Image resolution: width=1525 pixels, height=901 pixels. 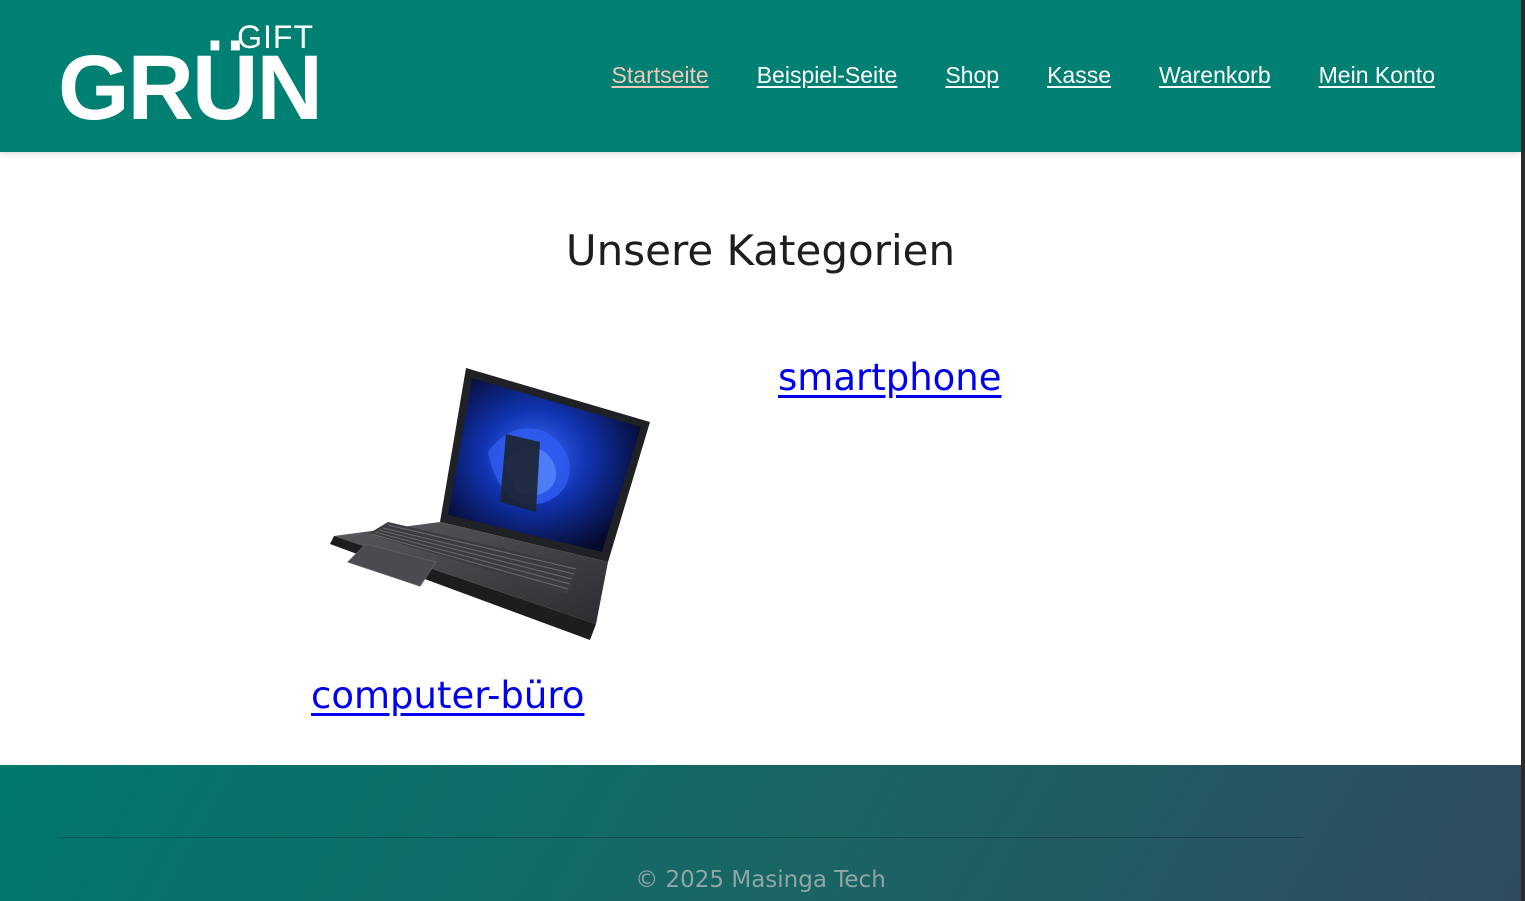 I want to click on nav-mein-konto: Mein Konto, so click(x=1377, y=75).